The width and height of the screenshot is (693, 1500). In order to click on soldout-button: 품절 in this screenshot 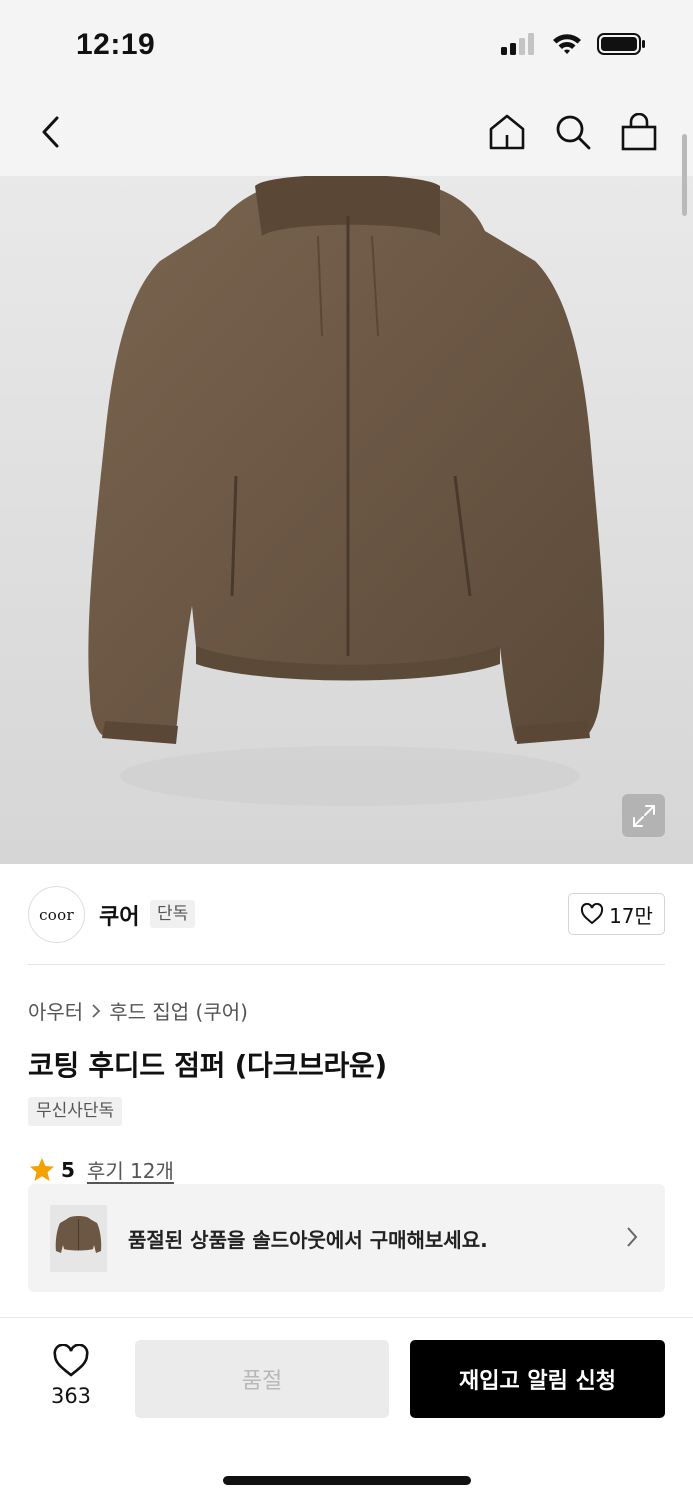, I will do `click(262, 1379)`.